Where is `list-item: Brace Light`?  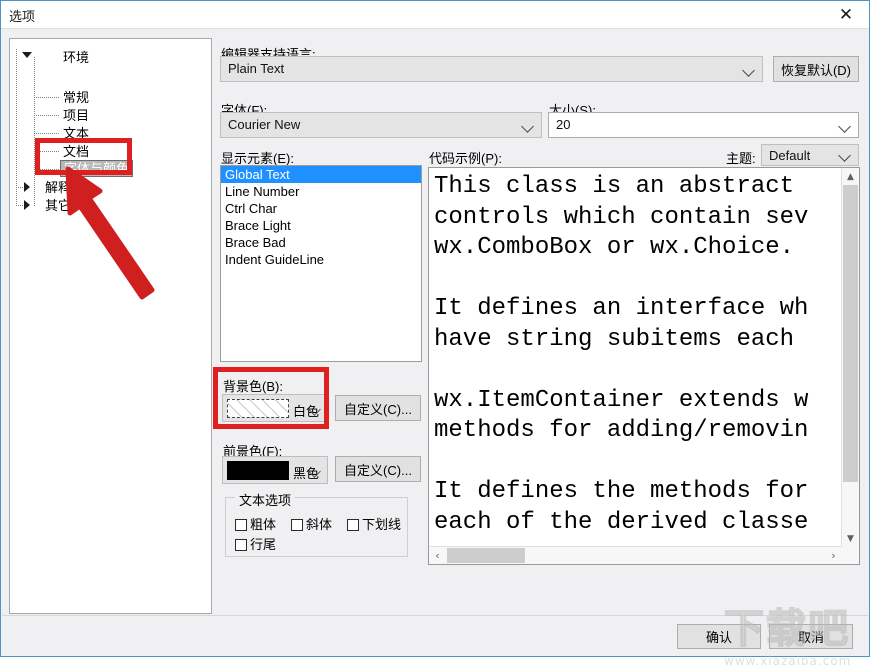 list-item: Brace Light is located at coordinates (321, 225).